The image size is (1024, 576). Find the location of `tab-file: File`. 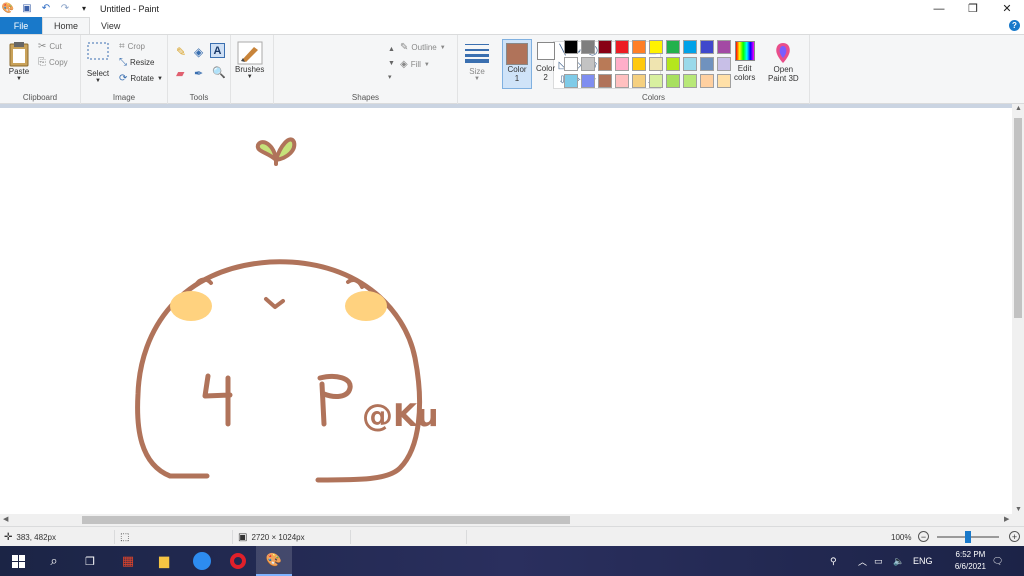

tab-file: File is located at coordinates (21, 25).